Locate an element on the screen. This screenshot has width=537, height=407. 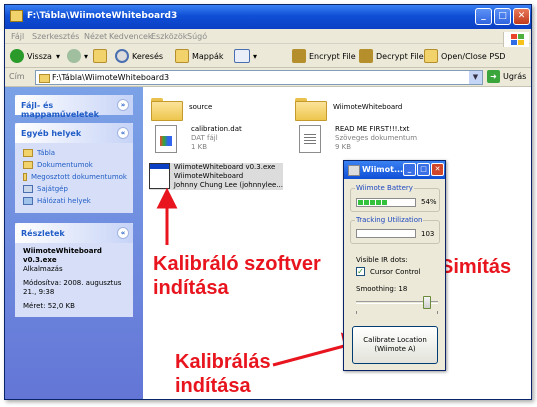
up-folder-button is located at coordinates (101, 56).